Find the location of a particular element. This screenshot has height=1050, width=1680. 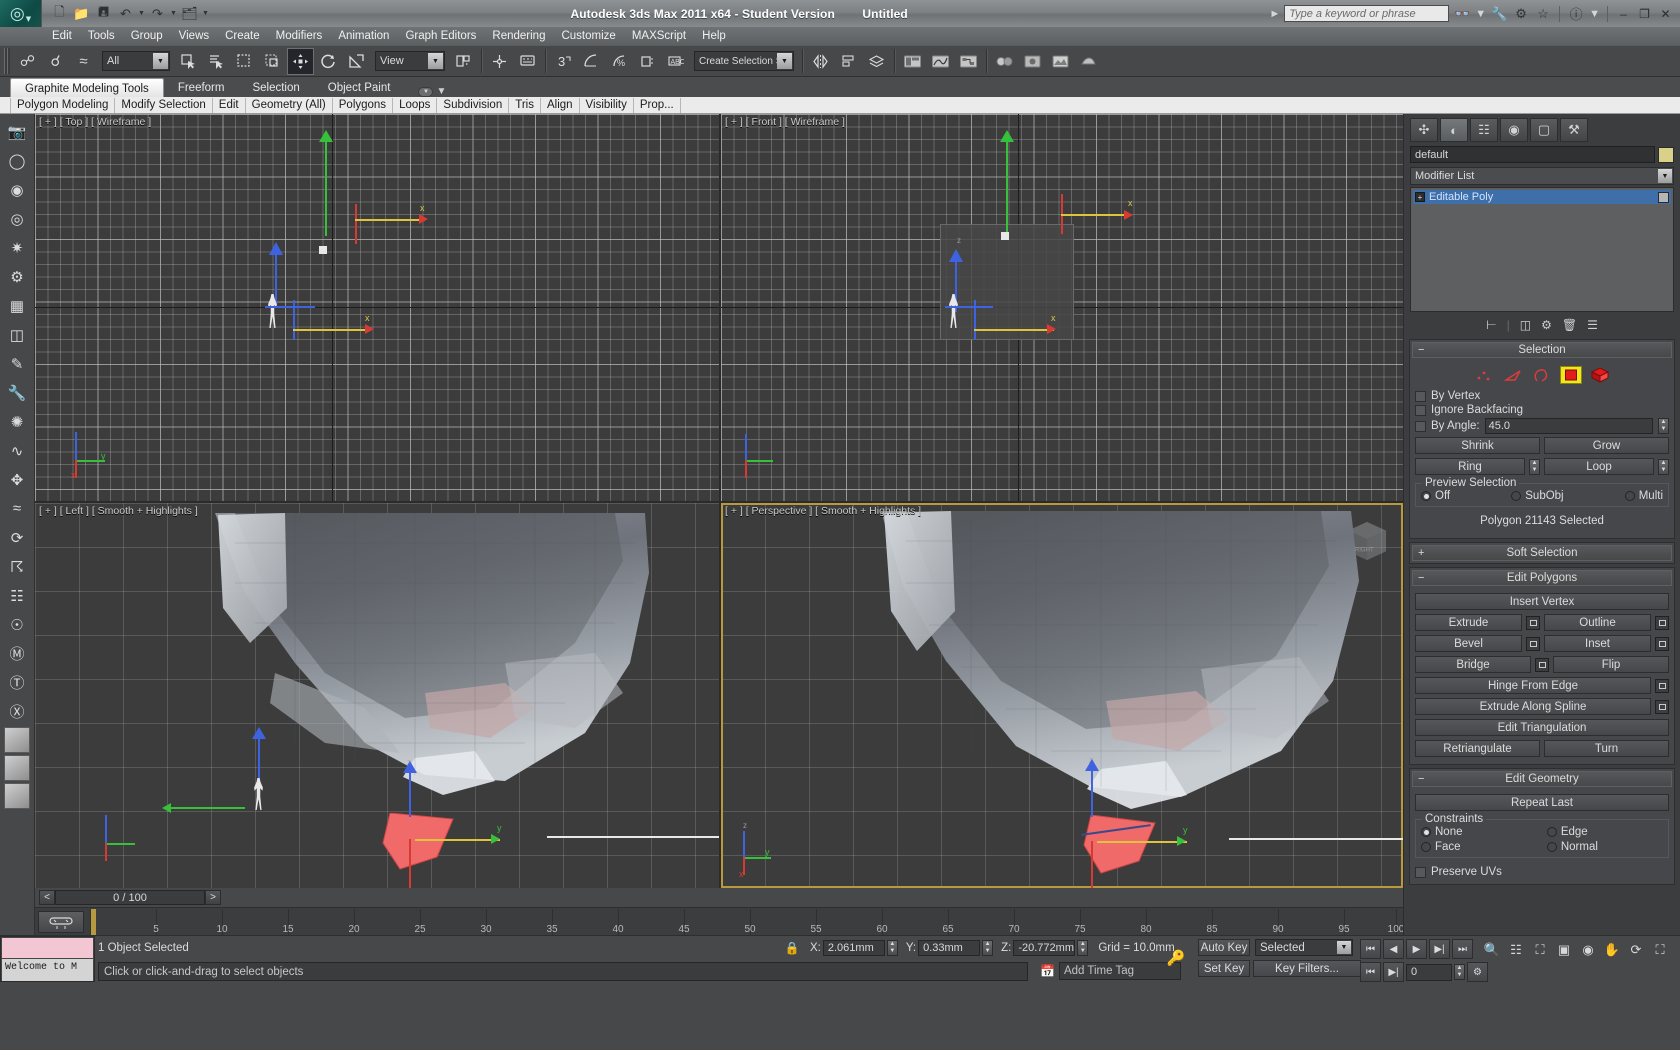

sphere-icon: ◉ is located at coordinates (17, 189).